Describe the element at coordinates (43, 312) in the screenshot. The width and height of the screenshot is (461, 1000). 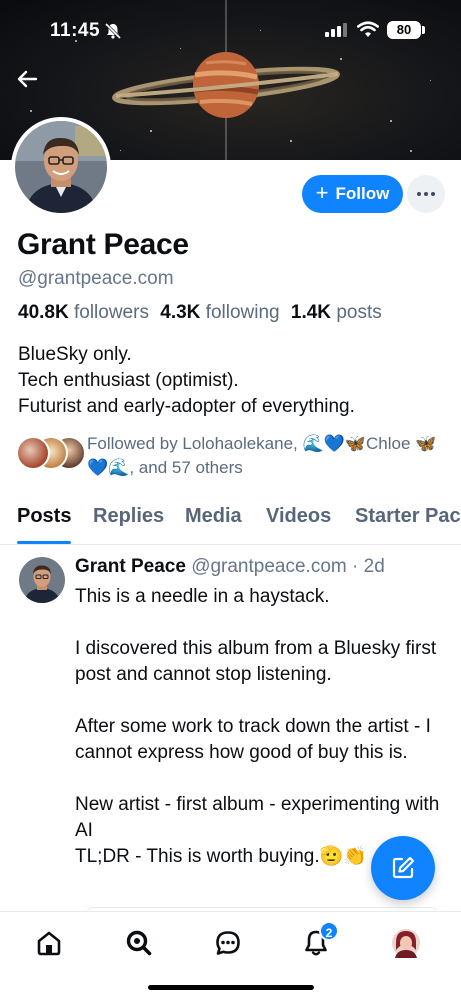
I see `followers-count: 40.8K` at that location.